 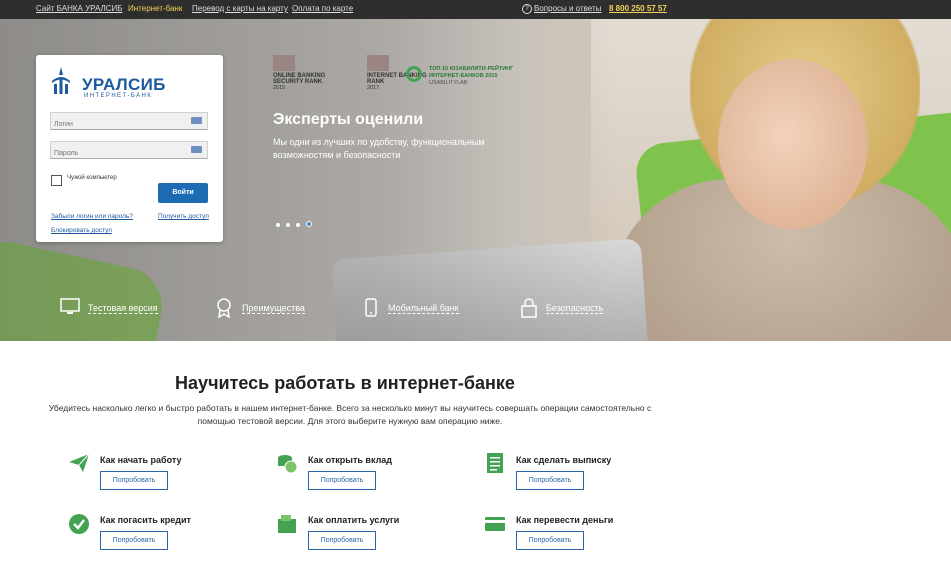 What do you see at coordinates (342, 540) in the screenshot?
I see `try-pay-services-button: Попробовать` at bounding box center [342, 540].